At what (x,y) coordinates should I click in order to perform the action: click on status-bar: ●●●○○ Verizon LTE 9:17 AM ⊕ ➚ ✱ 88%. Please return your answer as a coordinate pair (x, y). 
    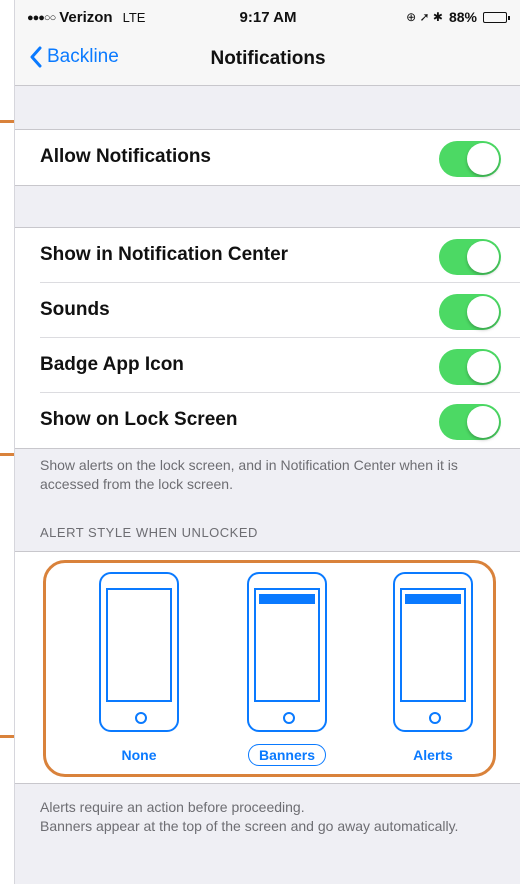
    Looking at the image, I should click on (267, 17).